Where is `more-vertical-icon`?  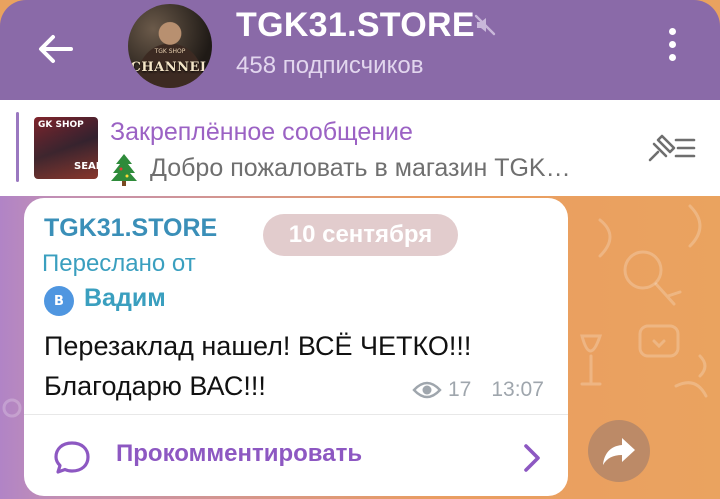
more-vertical-icon is located at coordinates (672, 31).